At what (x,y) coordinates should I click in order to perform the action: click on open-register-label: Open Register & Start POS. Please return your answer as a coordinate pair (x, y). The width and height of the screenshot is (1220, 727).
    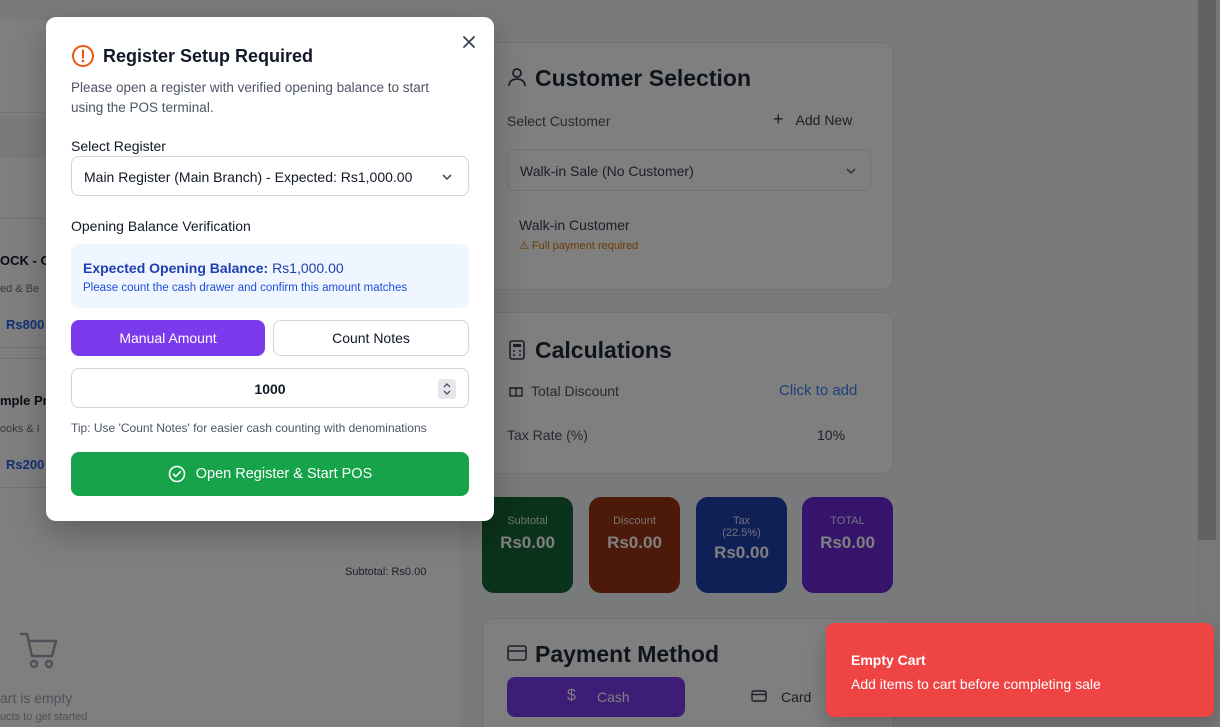
    Looking at the image, I should click on (284, 474).